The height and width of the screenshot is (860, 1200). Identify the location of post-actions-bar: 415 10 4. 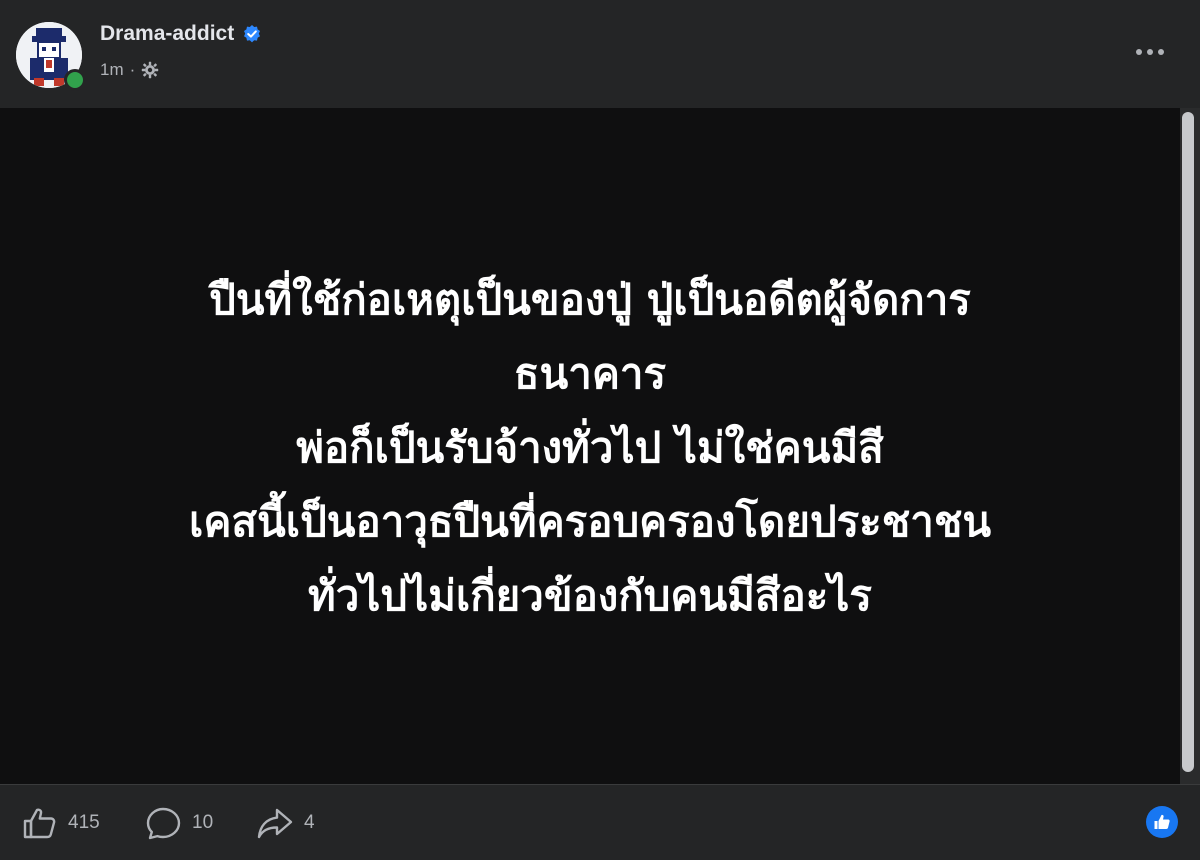
(600, 822).